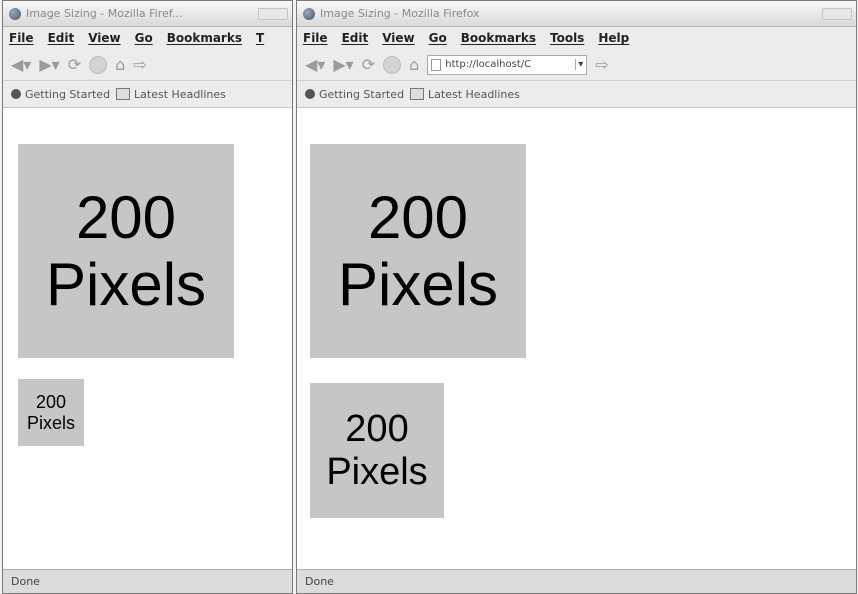  Describe the element at coordinates (579, 64) in the screenshot. I see `chevron-down-icon: ▾` at that location.